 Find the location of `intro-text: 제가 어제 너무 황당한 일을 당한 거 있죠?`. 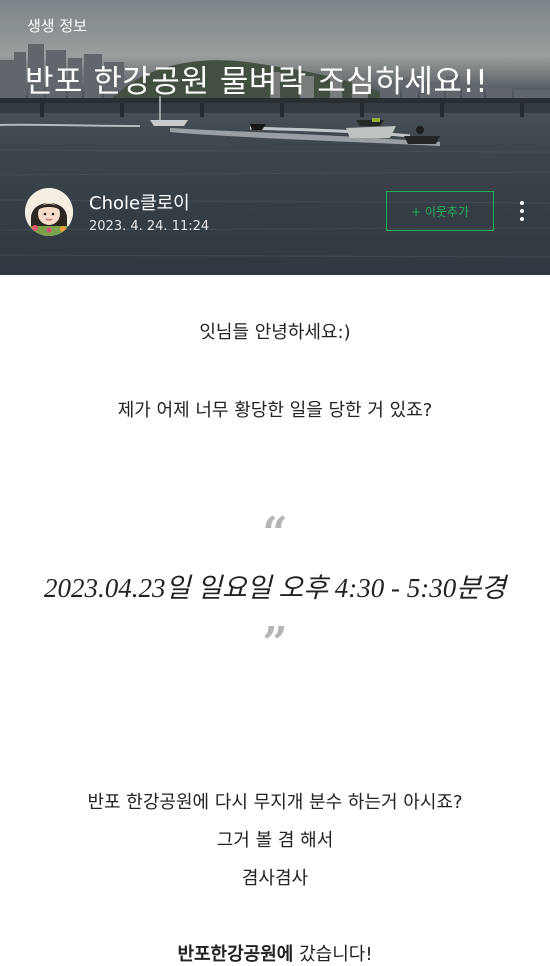

intro-text: 제가 어제 너무 황당한 일을 당한 거 있죠? is located at coordinates (275, 410).